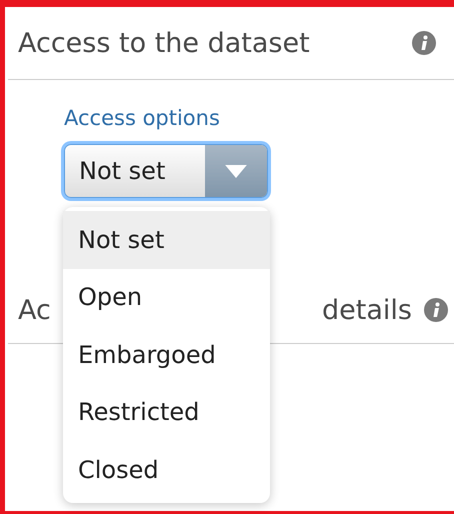 The width and height of the screenshot is (454, 514). What do you see at coordinates (367, 310) in the screenshot?
I see `section-heading: details` at bounding box center [367, 310].